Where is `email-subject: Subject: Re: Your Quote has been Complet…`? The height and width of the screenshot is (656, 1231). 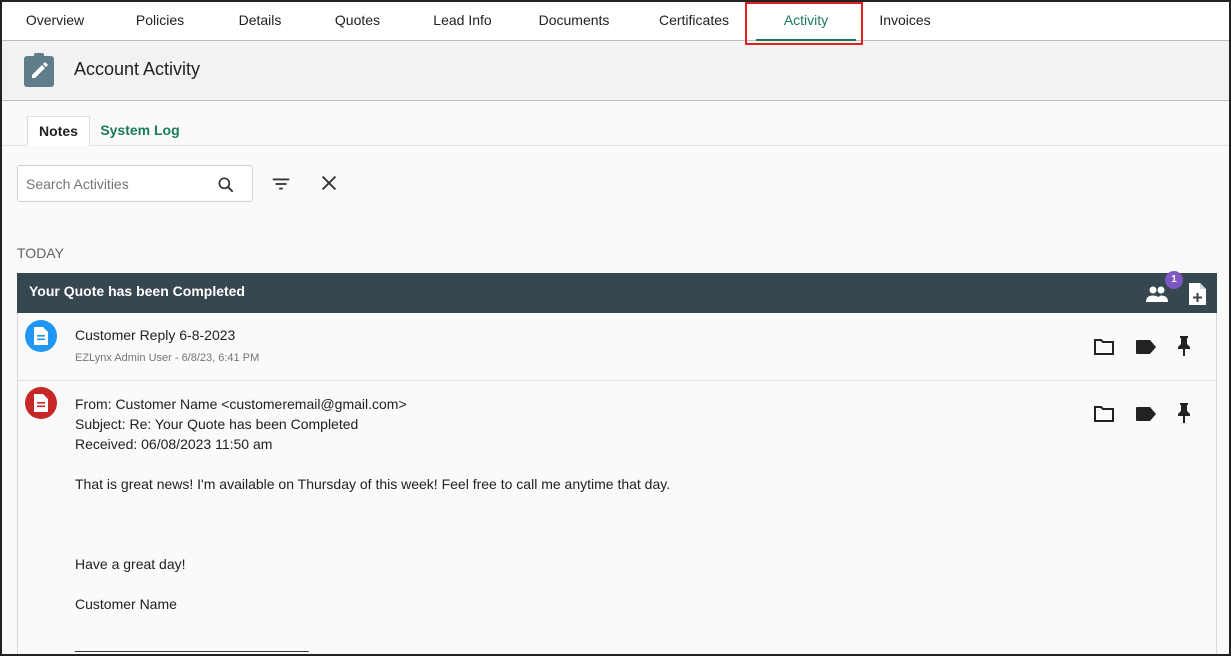 email-subject: Subject: Re: Your Quote has been Complet… is located at coordinates (217, 424).